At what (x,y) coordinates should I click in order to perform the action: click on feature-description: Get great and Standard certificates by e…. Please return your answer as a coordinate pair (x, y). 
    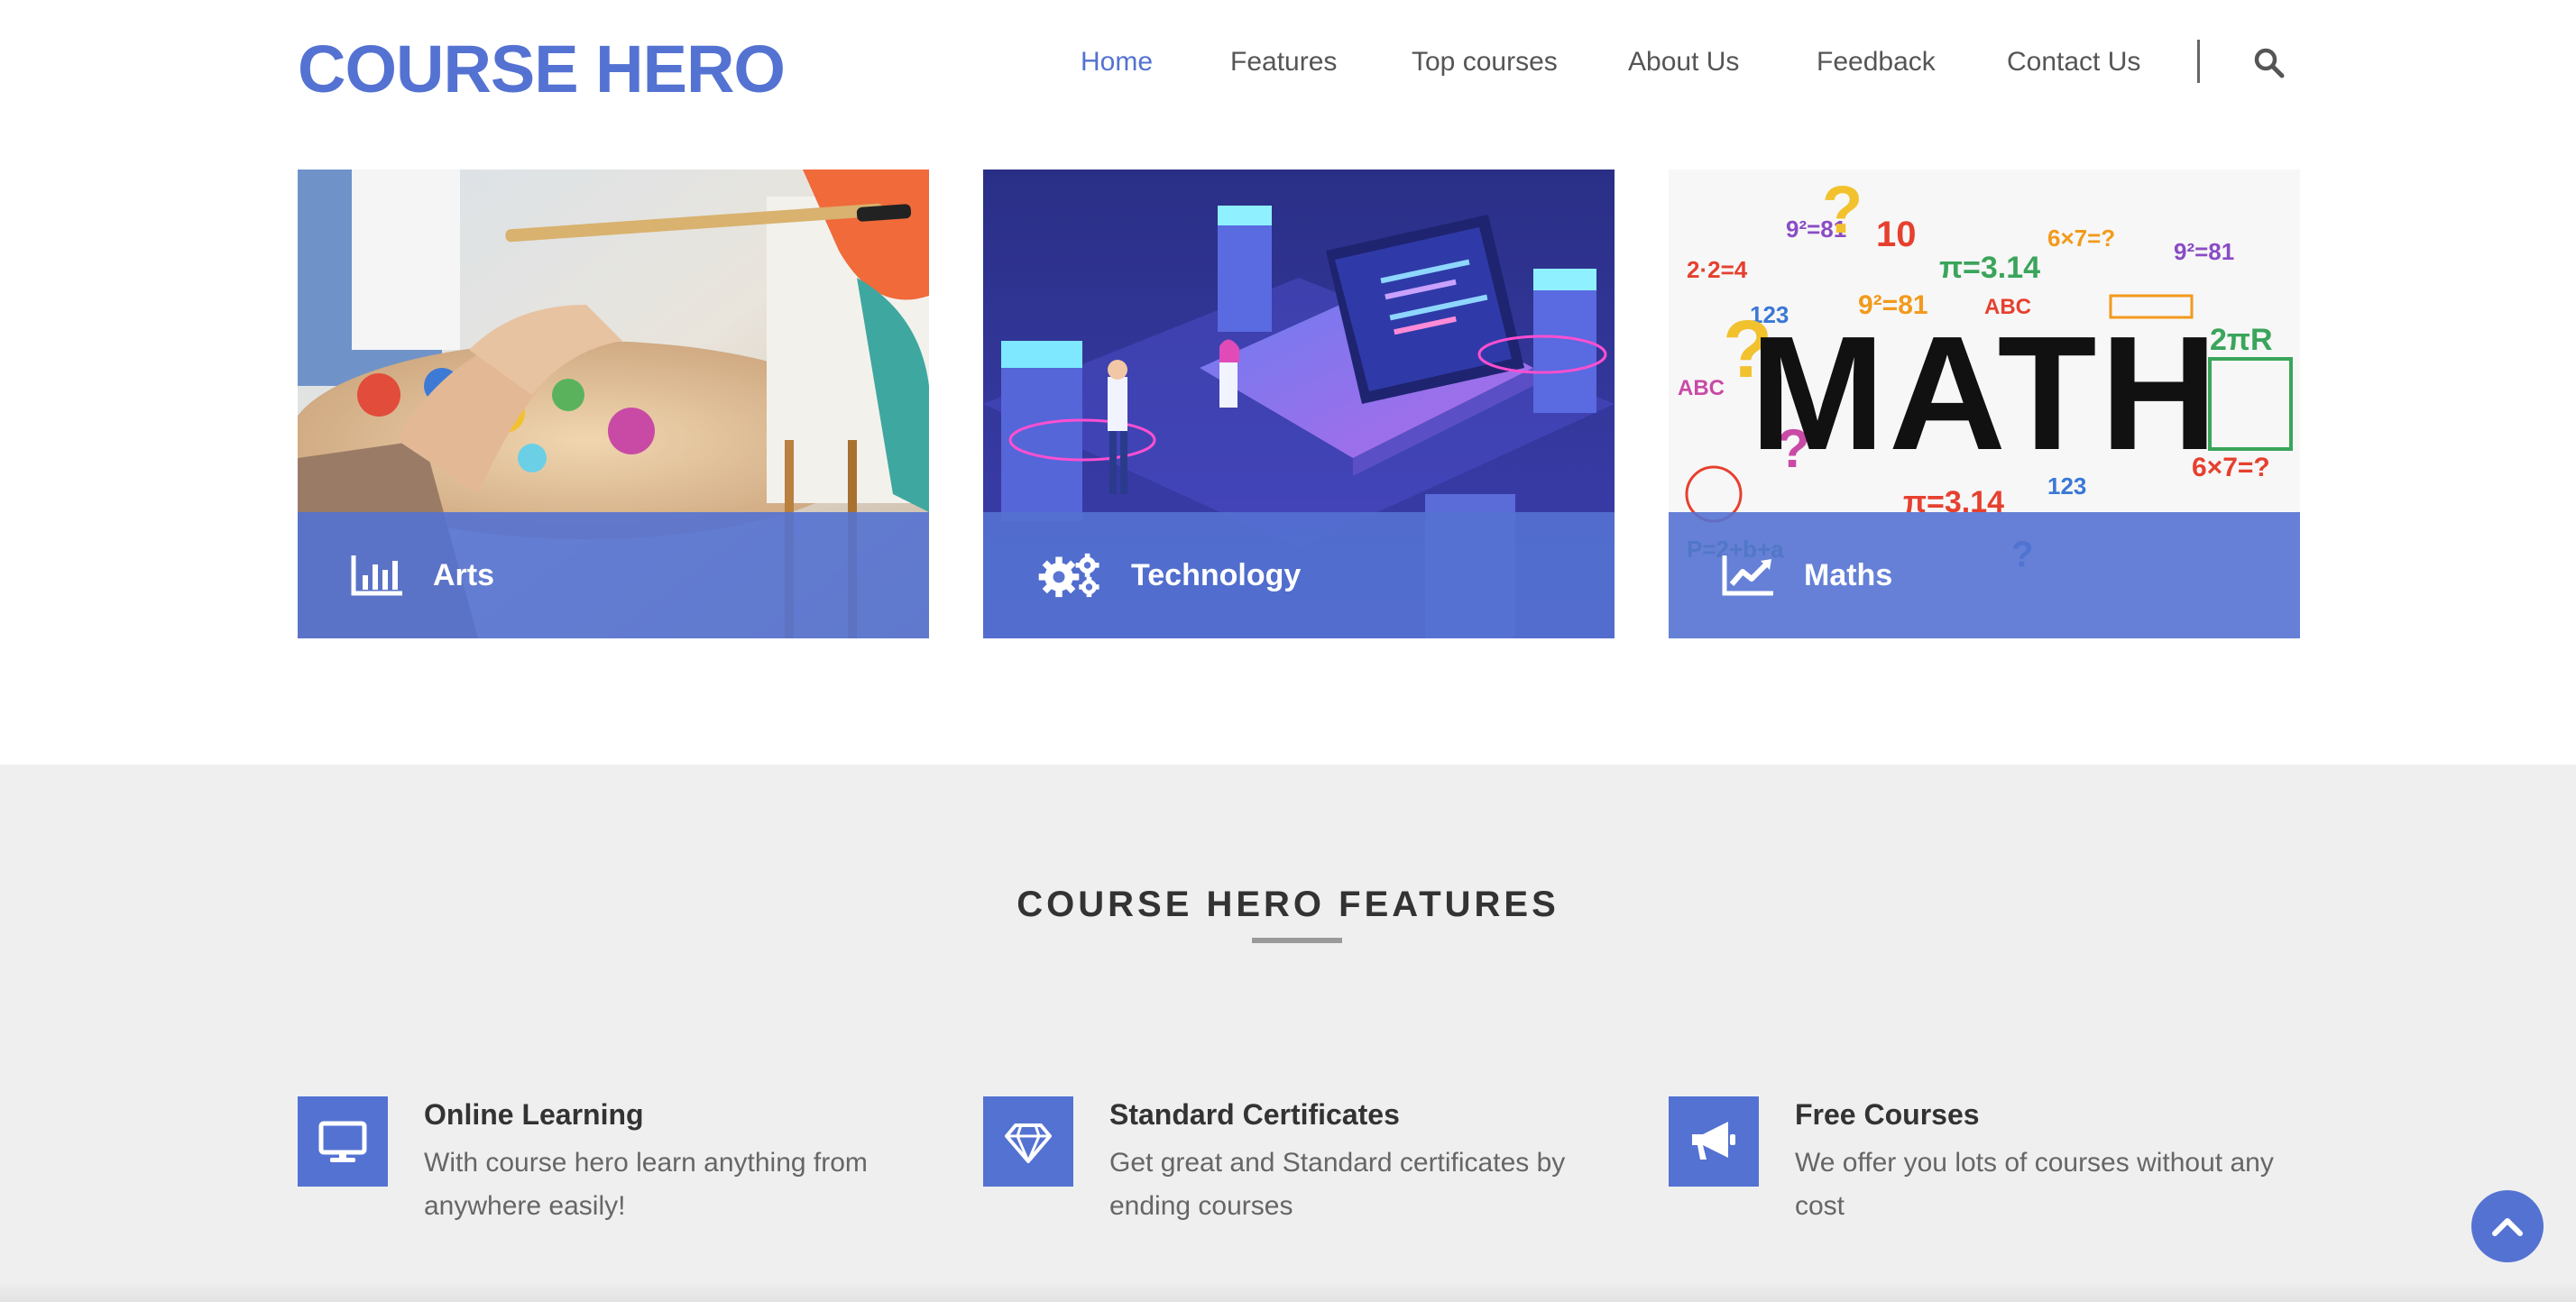
    Looking at the image, I should click on (1337, 1184).